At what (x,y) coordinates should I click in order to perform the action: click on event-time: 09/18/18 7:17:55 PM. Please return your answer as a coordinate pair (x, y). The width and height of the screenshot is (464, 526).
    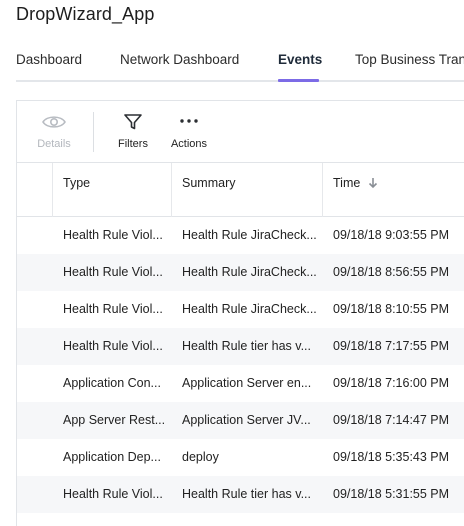
    Looking at the image, I should click on (391, 346).